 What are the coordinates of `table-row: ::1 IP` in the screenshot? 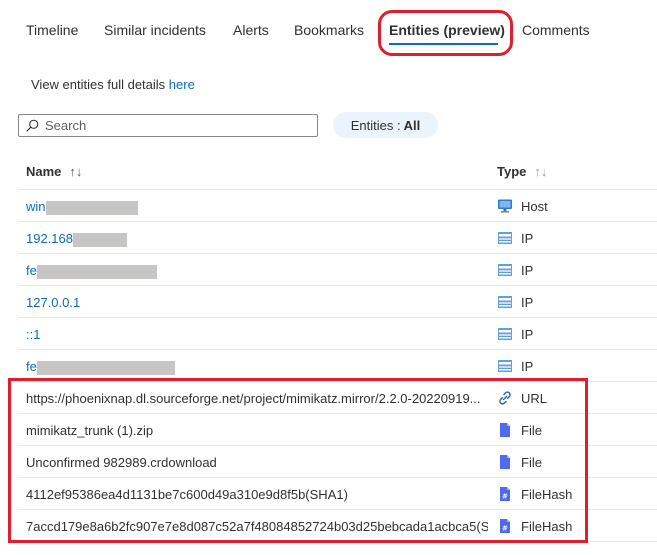 It's located at (337, 334).